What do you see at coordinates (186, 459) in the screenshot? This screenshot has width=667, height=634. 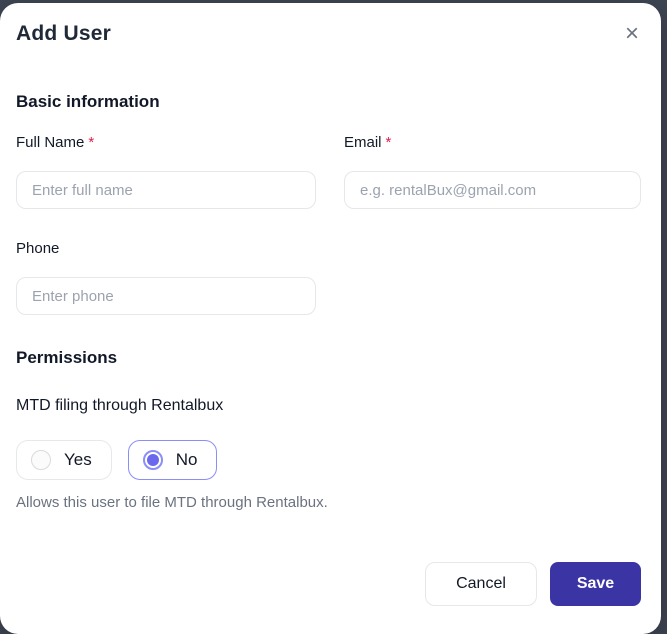 I see `radio-option-no-label: No` at bounding box center [186, 459].